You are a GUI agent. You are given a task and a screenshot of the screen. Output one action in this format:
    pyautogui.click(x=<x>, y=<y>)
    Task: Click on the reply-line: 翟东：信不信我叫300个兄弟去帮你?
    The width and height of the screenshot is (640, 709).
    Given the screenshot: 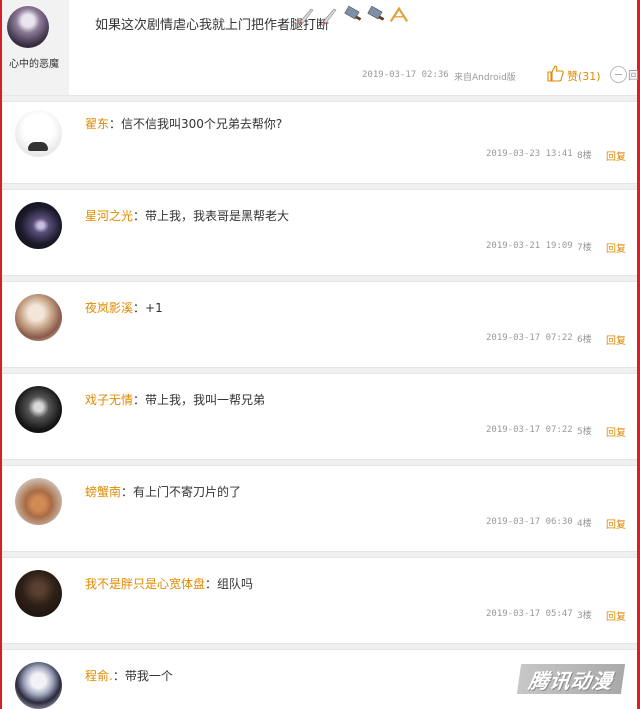 What is the action you would take?
    pyautogui.click(x=183, y=123)
    